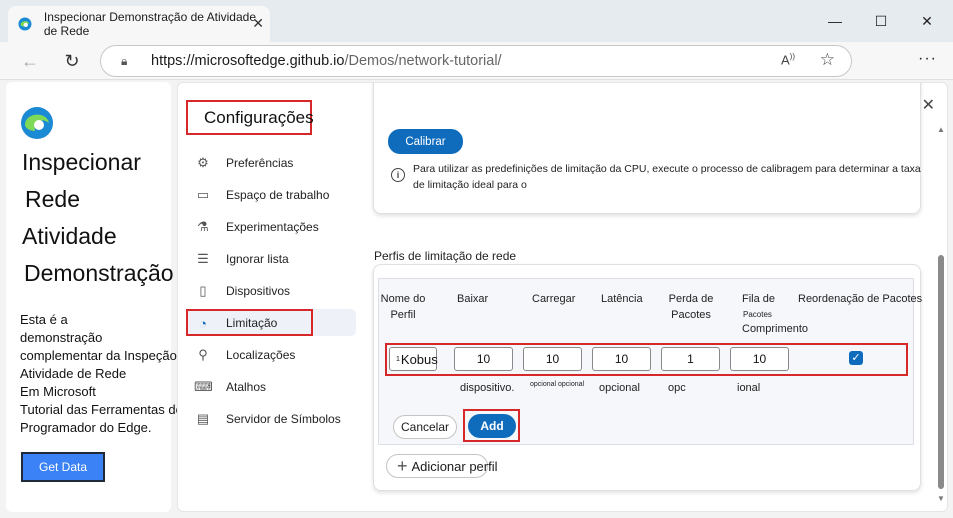 The image size is (953, 518). I want to click on column-header-name: Nome do Perfil, so click(403, 307).